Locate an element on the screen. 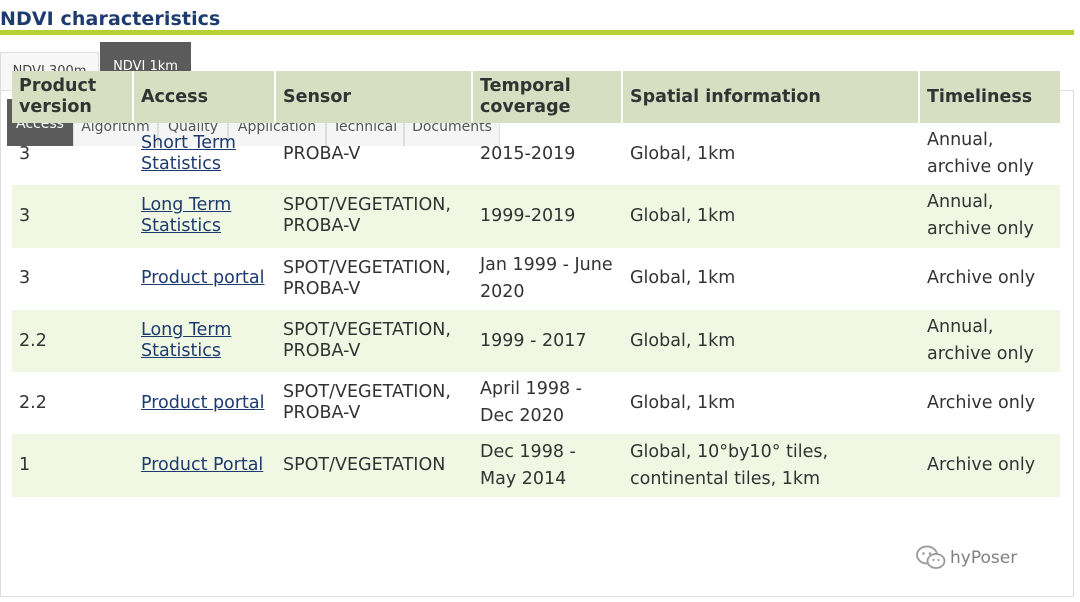 The width and height of the screenshot is (1080, 602). header-temporal-coverage: Temporal coverage is located at coordinates (548, 97).